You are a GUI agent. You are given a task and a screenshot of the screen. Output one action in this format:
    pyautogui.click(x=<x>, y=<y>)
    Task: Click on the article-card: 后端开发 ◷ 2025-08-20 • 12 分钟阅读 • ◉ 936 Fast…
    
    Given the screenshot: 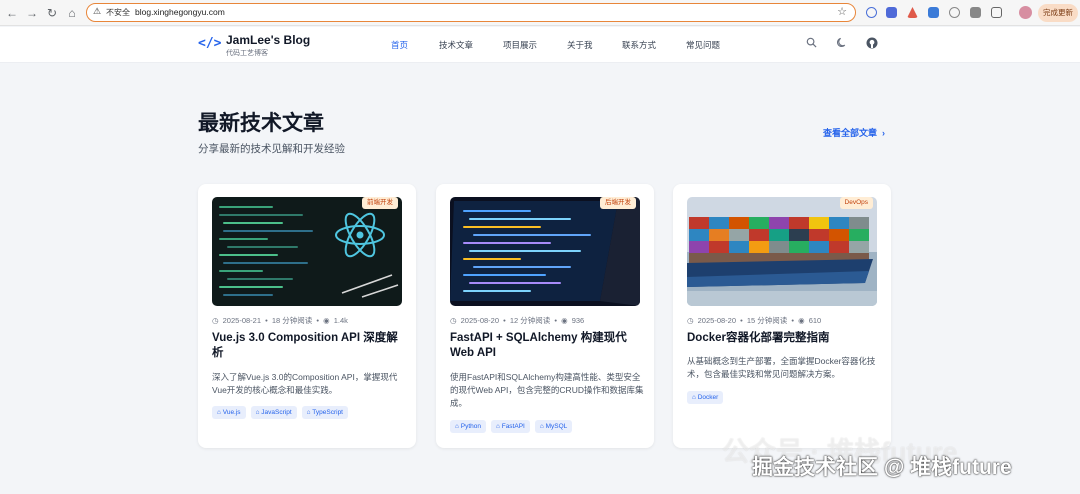 What is the action you would take?
    pyautogui.click(x=545, y=316)
    